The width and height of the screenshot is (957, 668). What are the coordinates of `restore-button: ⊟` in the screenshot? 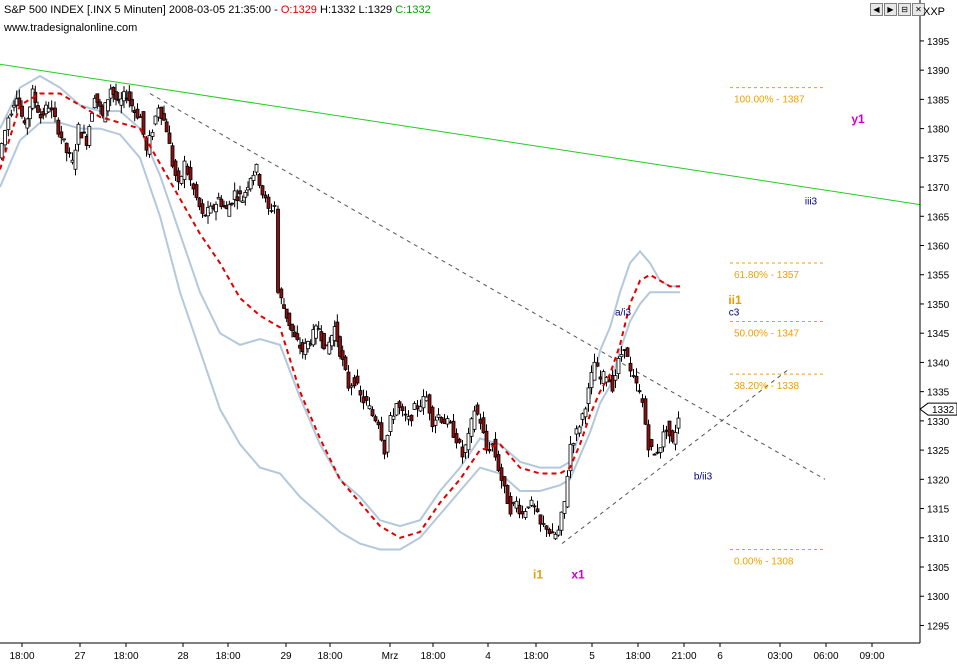 It's located at (904, 9).